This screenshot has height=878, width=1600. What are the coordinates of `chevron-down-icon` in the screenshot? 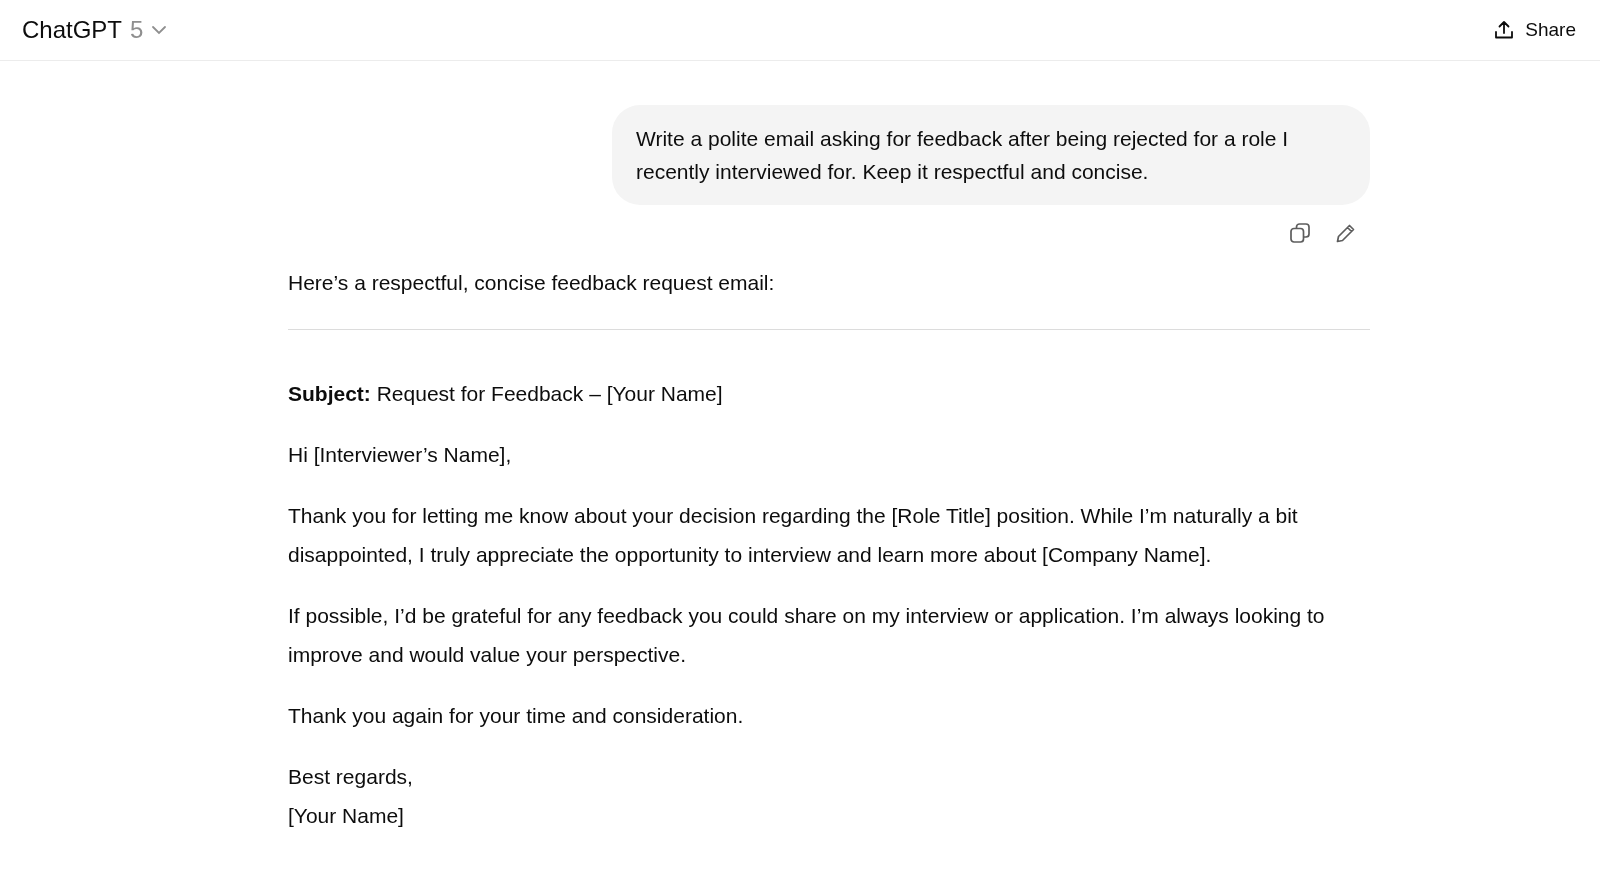 It's located at (159, 30).